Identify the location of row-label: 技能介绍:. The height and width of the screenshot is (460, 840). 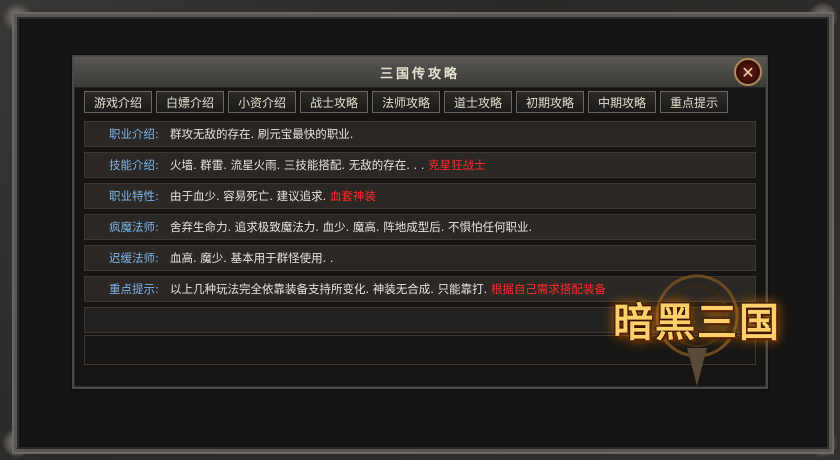
(134, 165).